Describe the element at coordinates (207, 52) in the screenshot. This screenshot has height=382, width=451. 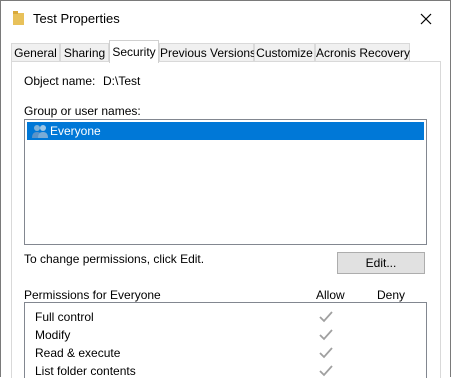
I see `tab-previous-versions: Previous Versions` at that location.